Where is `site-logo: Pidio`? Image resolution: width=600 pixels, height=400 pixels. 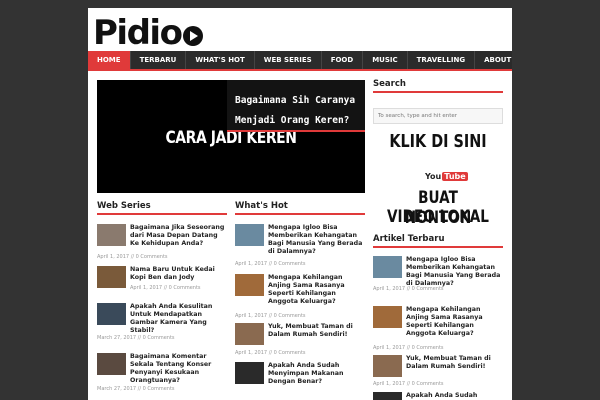
site-logo: Pidio is located at coordinates (148, 33).